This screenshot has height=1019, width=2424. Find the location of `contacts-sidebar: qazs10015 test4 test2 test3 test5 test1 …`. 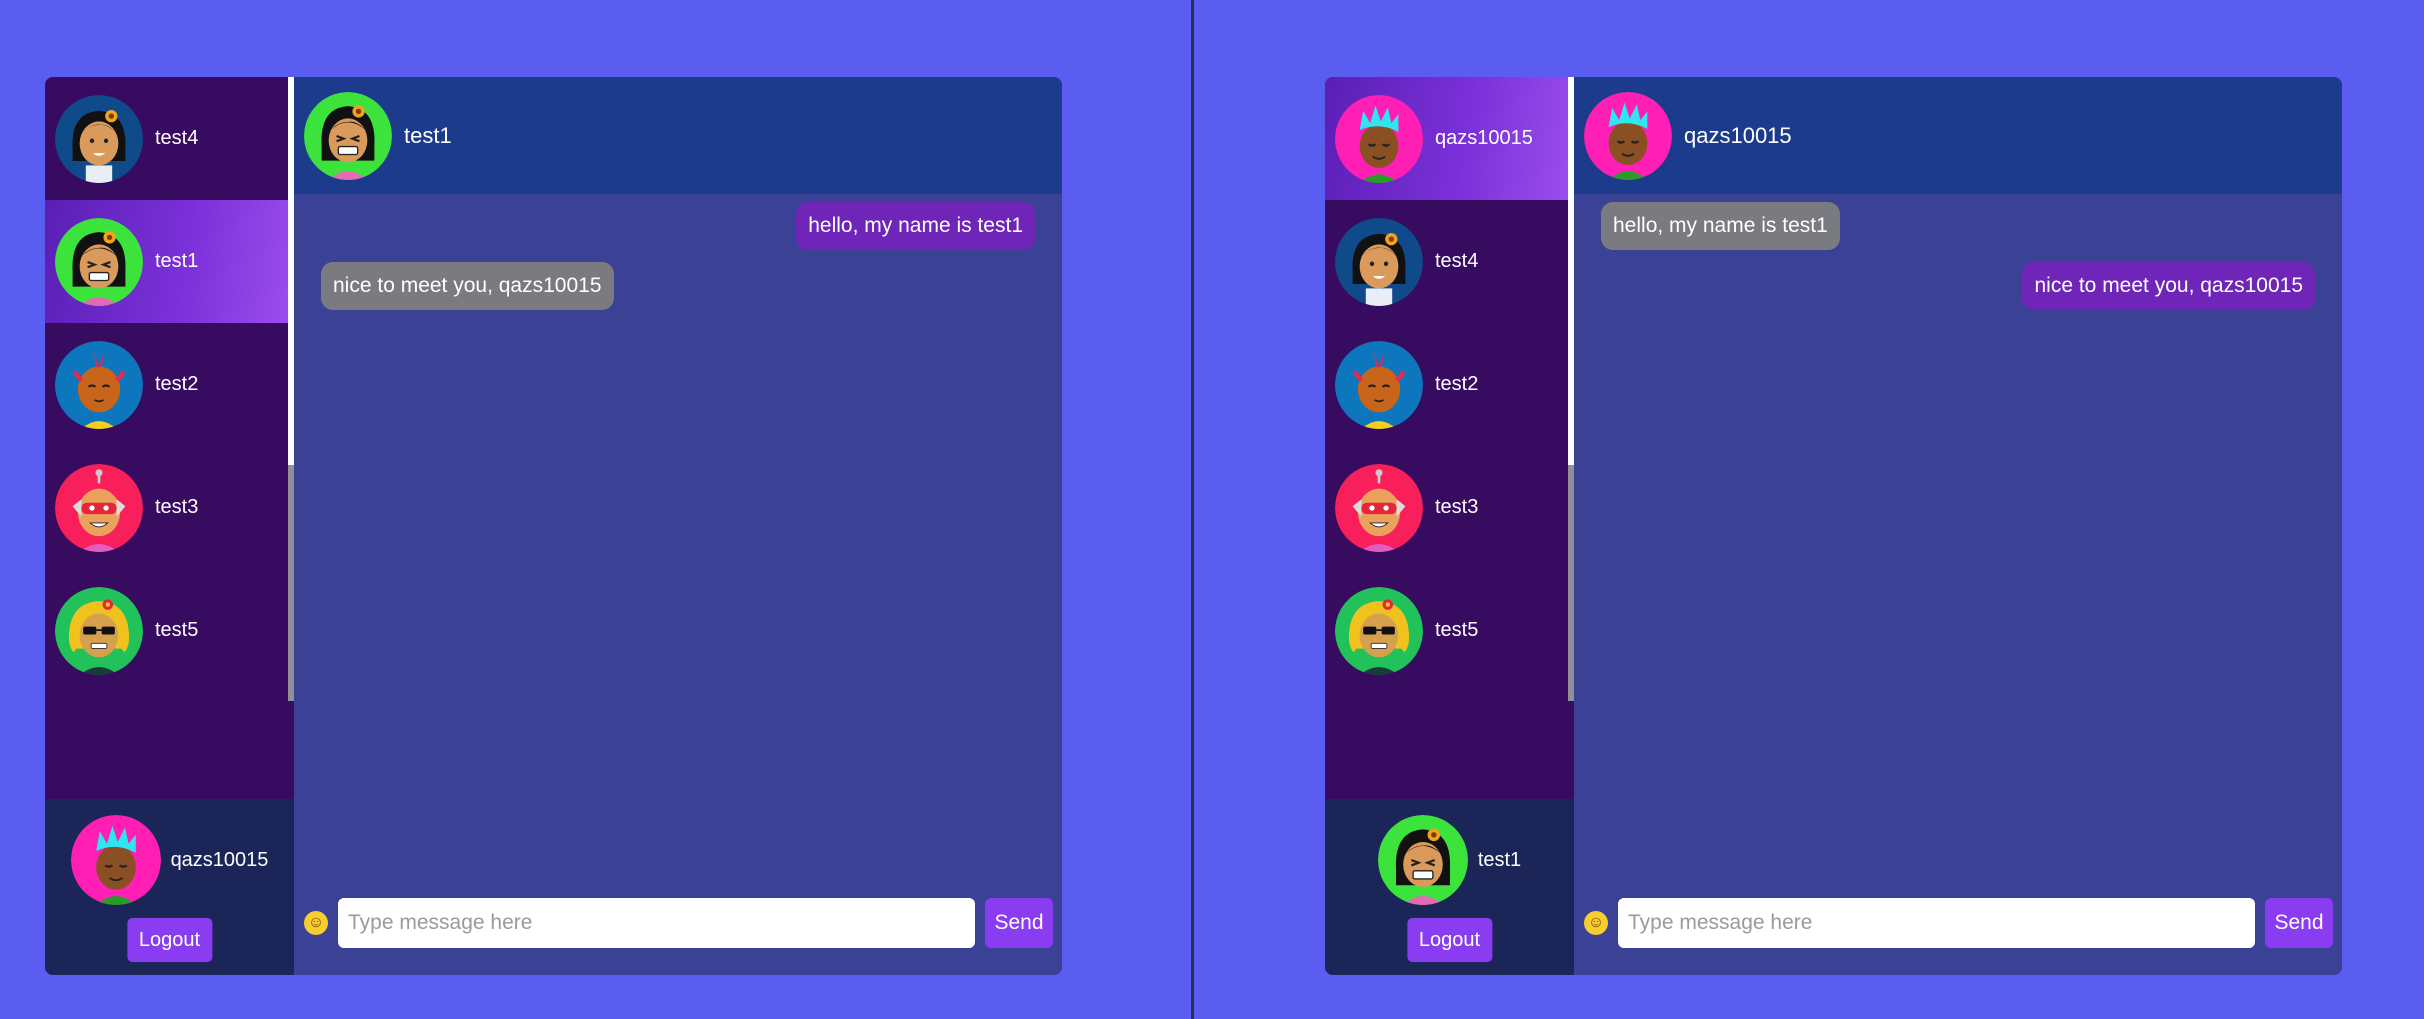

contacts-sidebar: qazs10015 test4 test2 test3 test5 test1 … is located at coordinates (1449, 526).